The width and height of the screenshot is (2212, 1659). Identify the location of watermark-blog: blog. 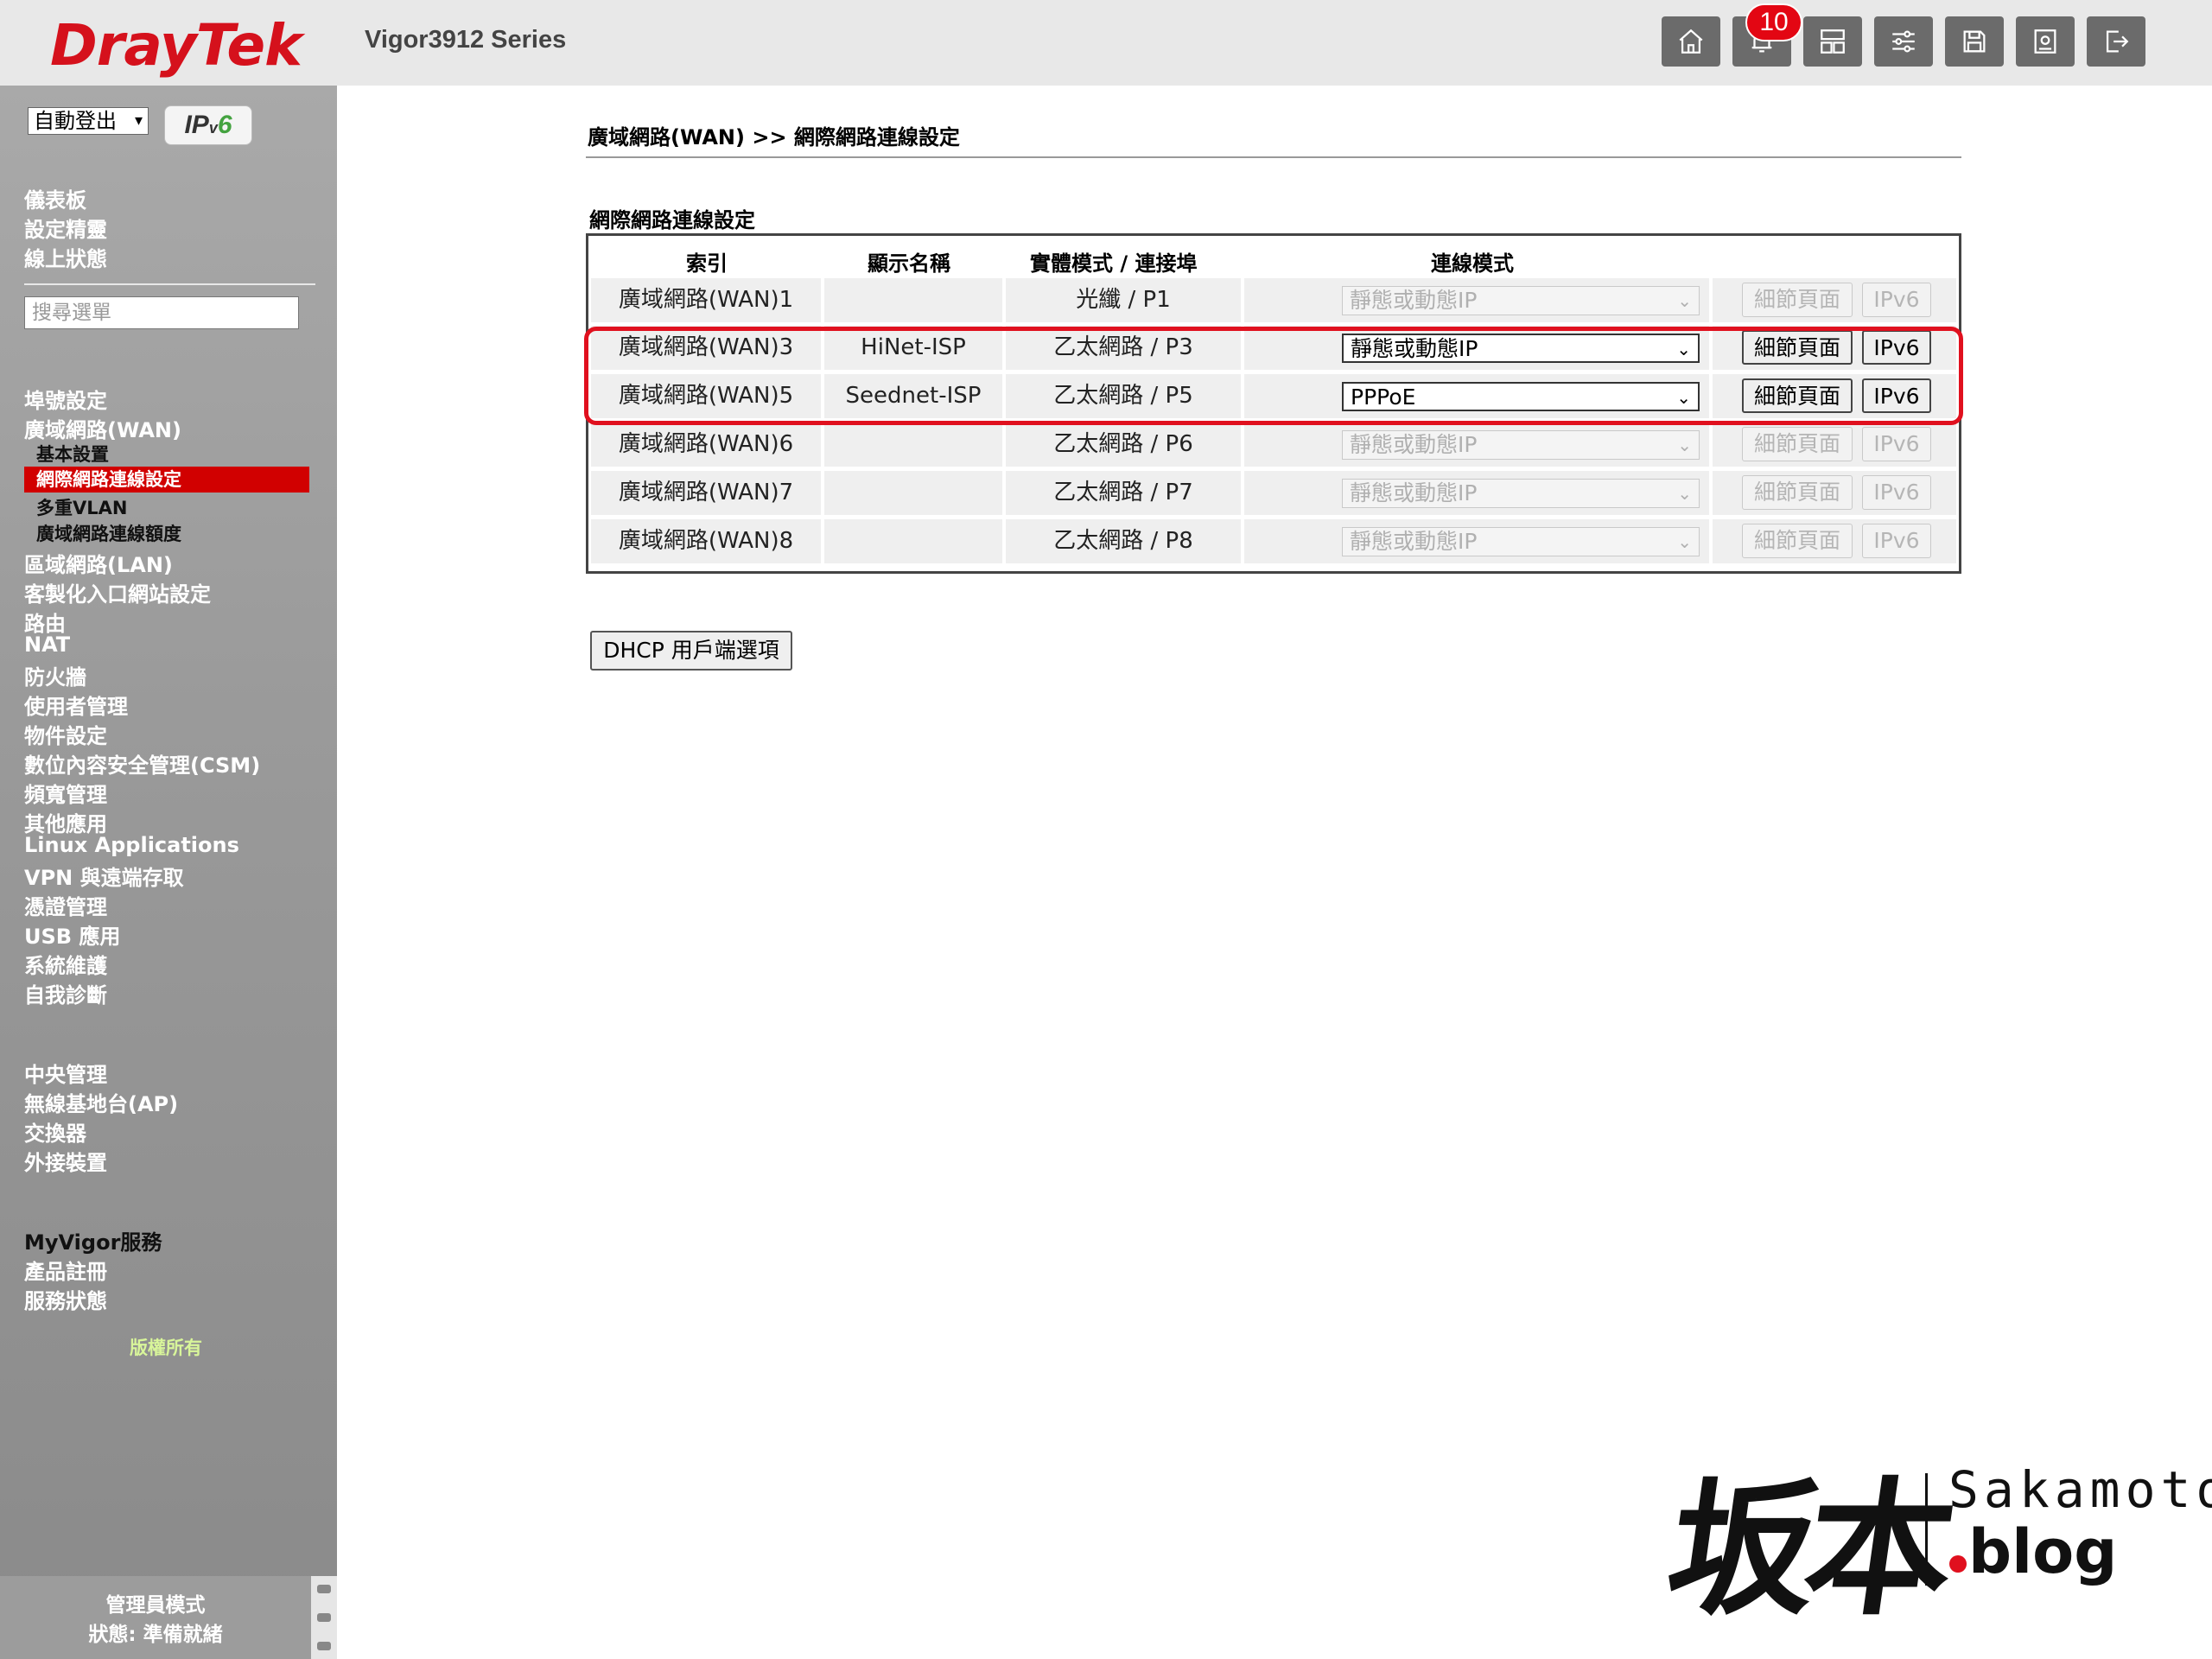
(2043, 1551).